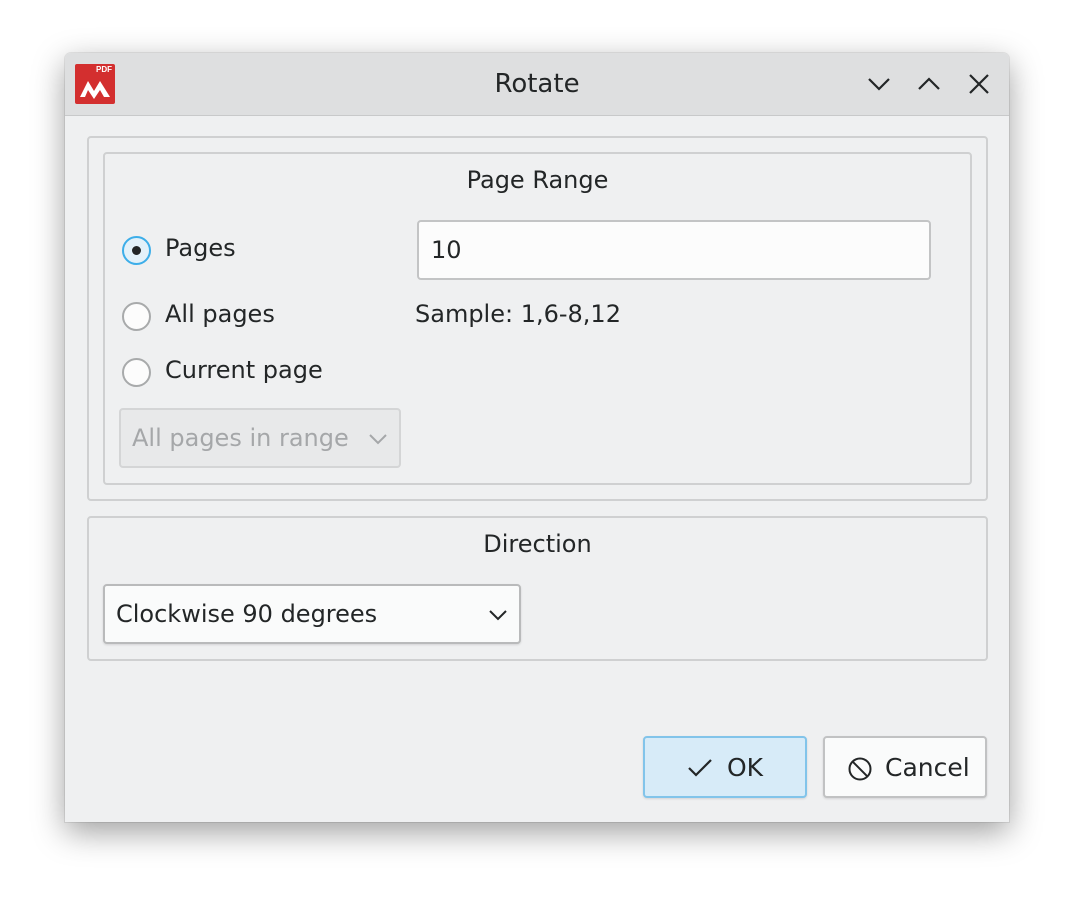  Describe the element at coordinates (674, 250) in the screenshot. I see `pages-input` at that location.